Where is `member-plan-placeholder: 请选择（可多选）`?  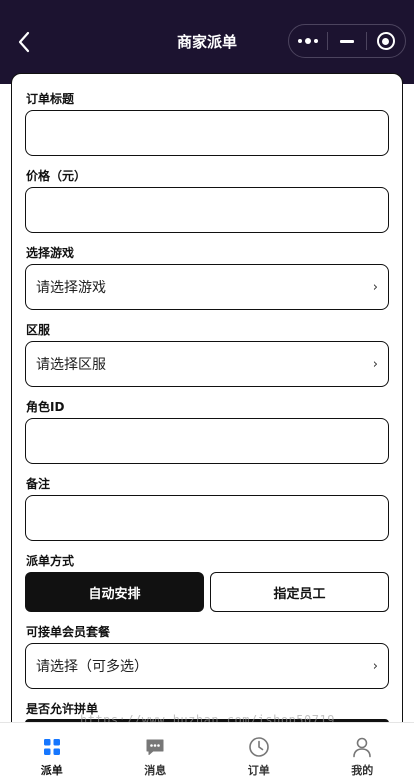 member-plan-placeholder: 请选择（可多选） is located at coordinates (92, 667).